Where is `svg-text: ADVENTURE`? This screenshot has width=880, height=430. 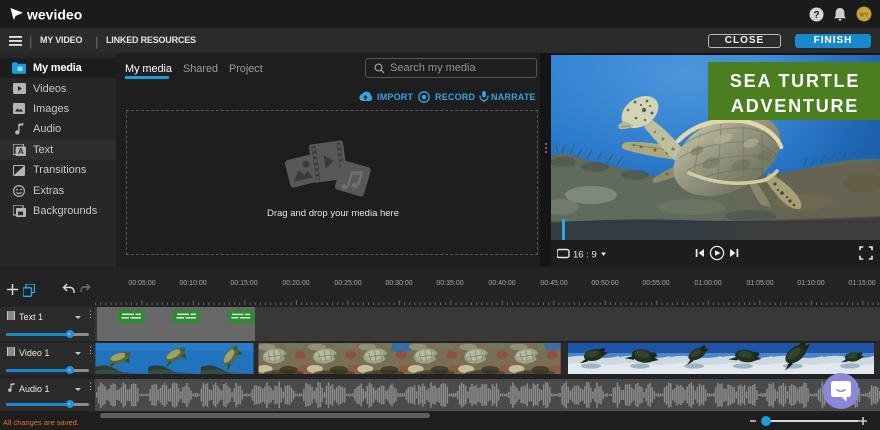
svg-text: ADVENTURE is located at coordinates (795, 106).